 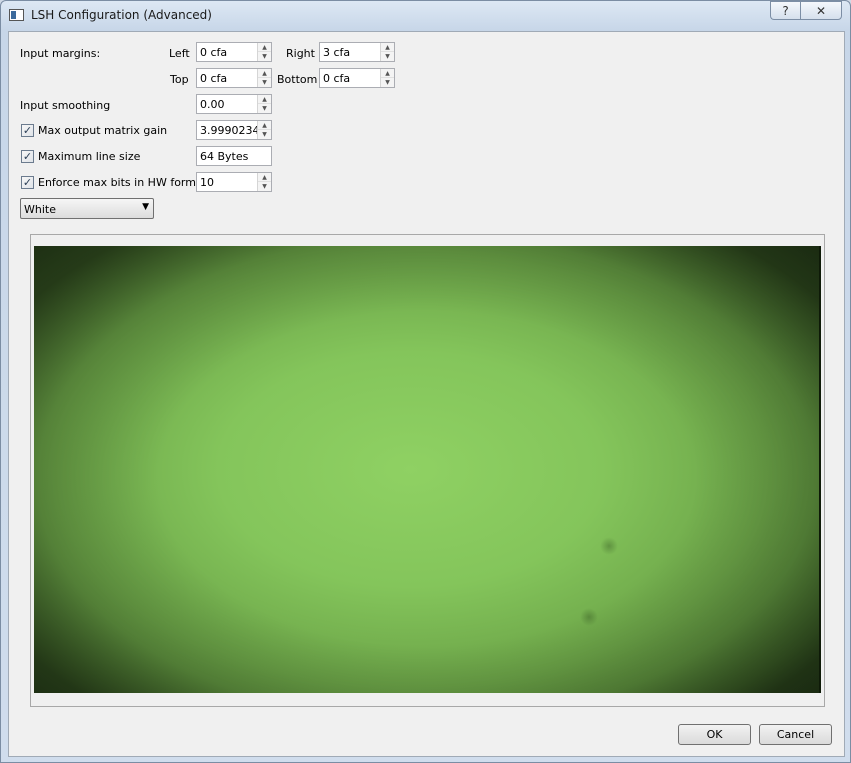 I want to click on top-margin-value: 0 cfa, so click(x=214, y=78).